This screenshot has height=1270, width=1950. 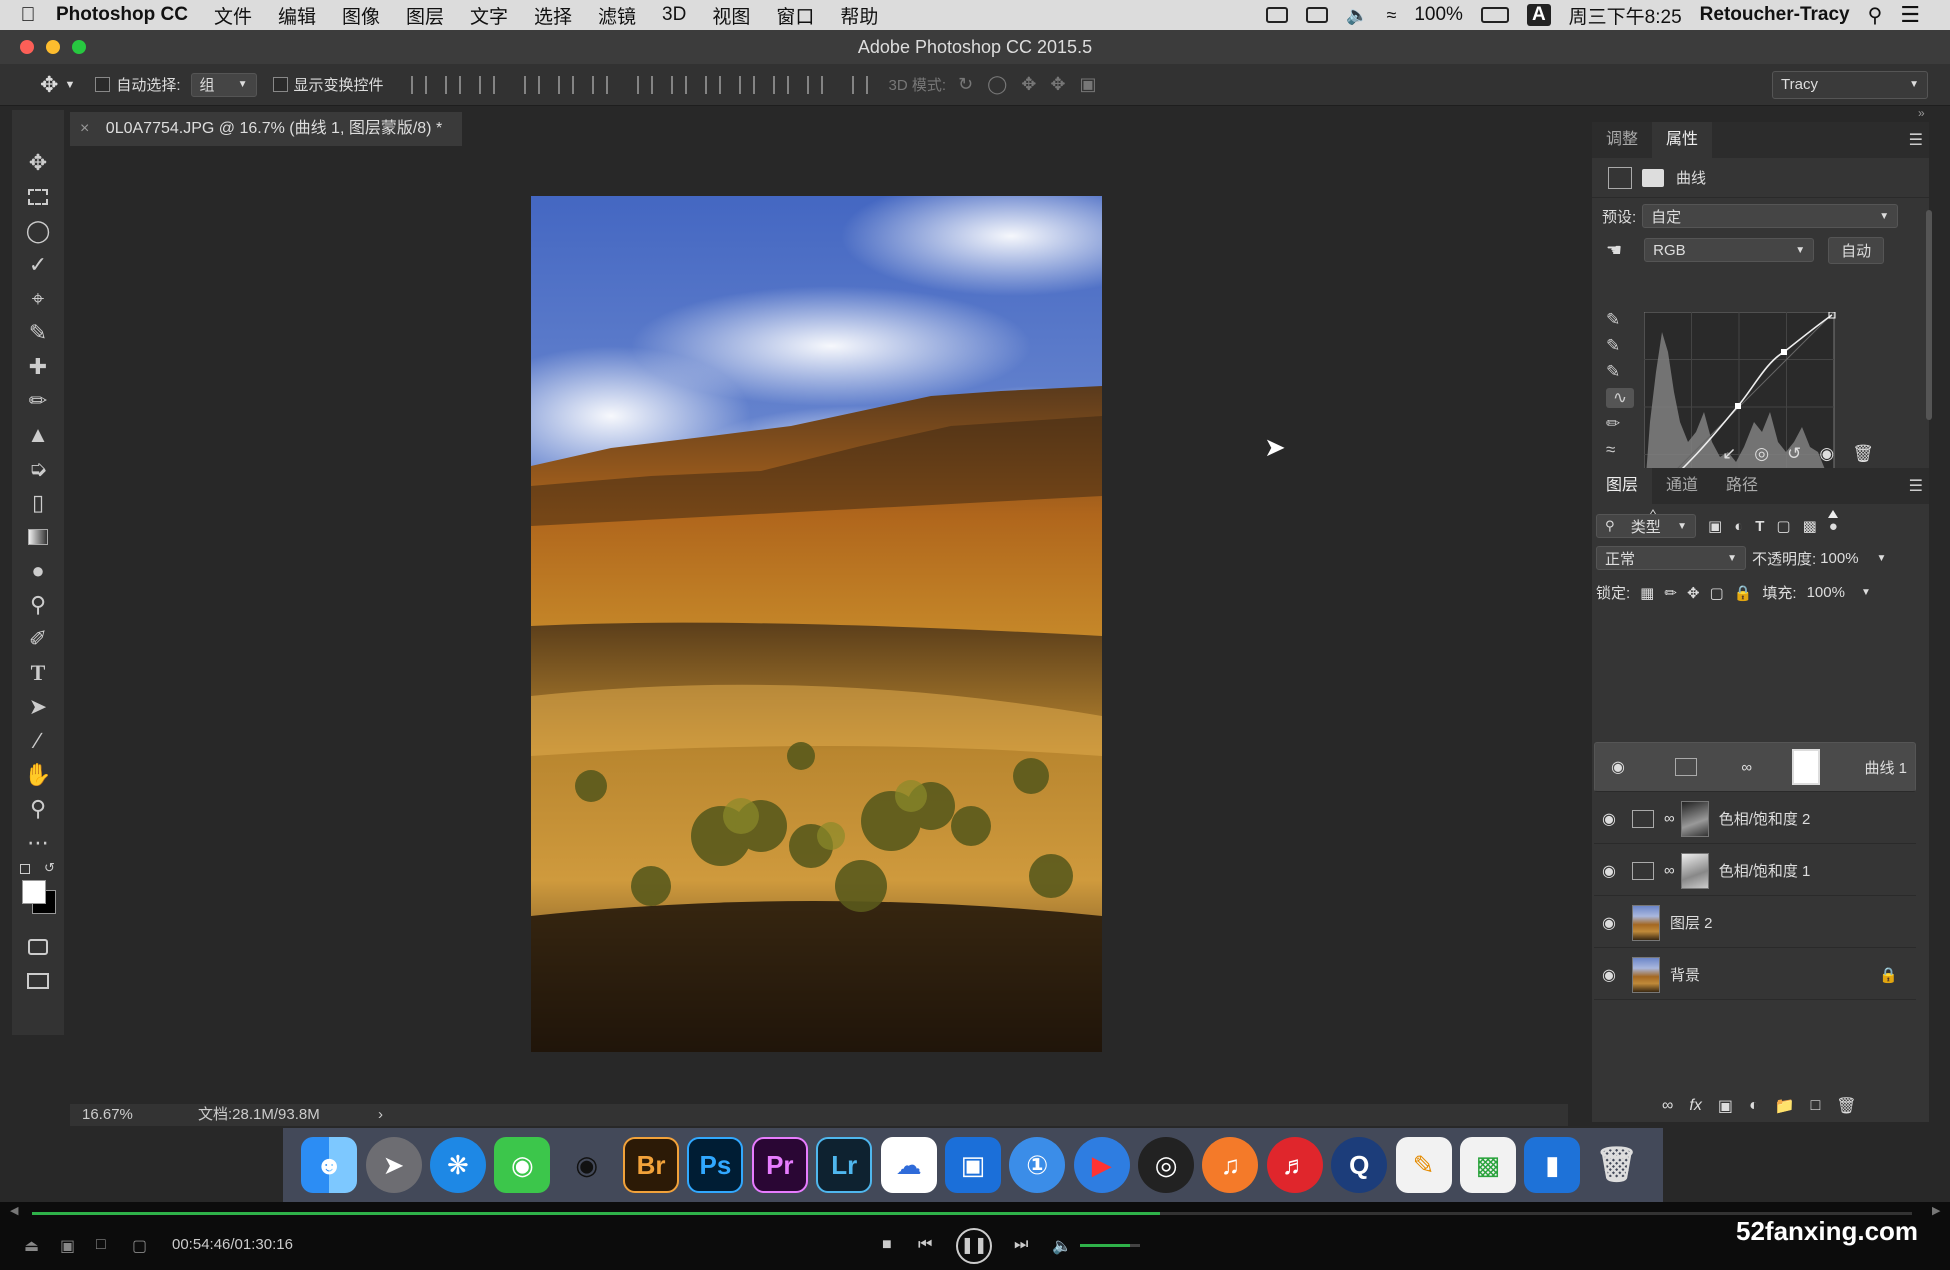 What do you see at coordinates (38, 673) in the screenshot?
I see `type-tool-icon: T` at bounding box center [38, 673].